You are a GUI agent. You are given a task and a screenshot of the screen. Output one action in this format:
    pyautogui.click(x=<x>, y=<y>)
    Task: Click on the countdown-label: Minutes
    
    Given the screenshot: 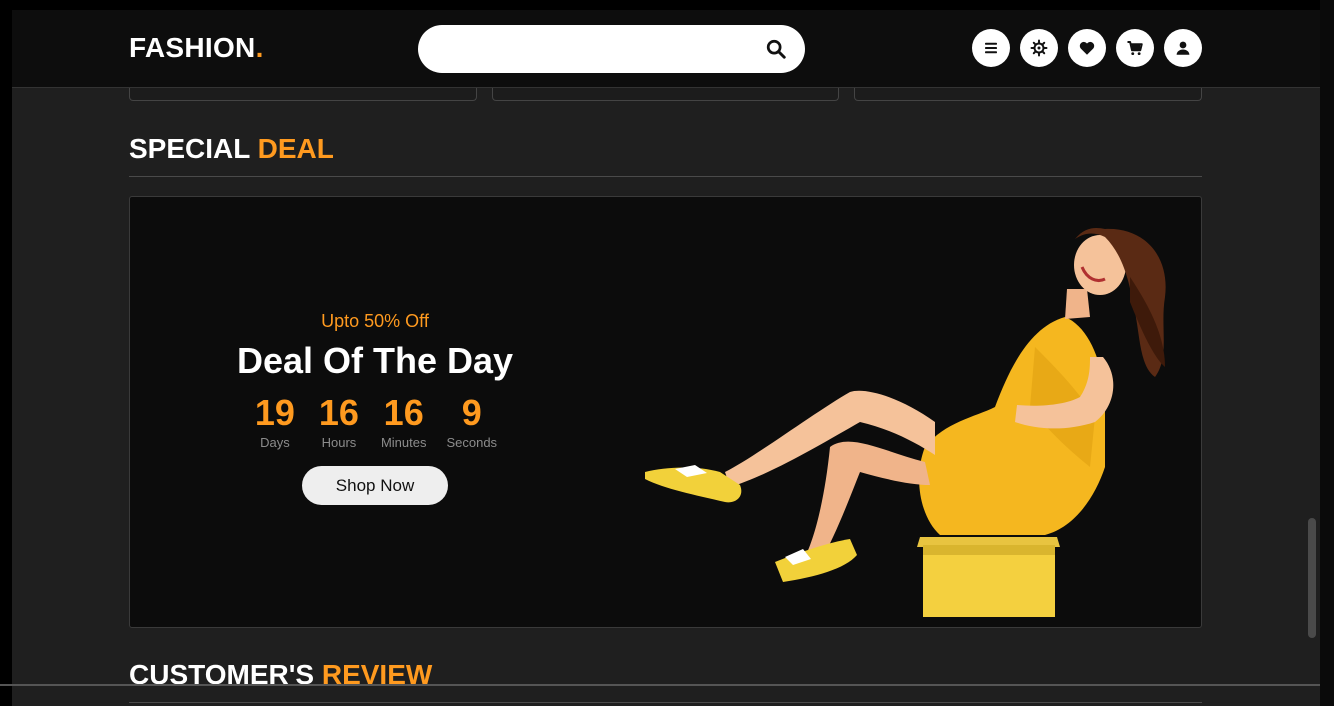 What is the action you would take?
    pyautogui.click(x=403, y=442)
    